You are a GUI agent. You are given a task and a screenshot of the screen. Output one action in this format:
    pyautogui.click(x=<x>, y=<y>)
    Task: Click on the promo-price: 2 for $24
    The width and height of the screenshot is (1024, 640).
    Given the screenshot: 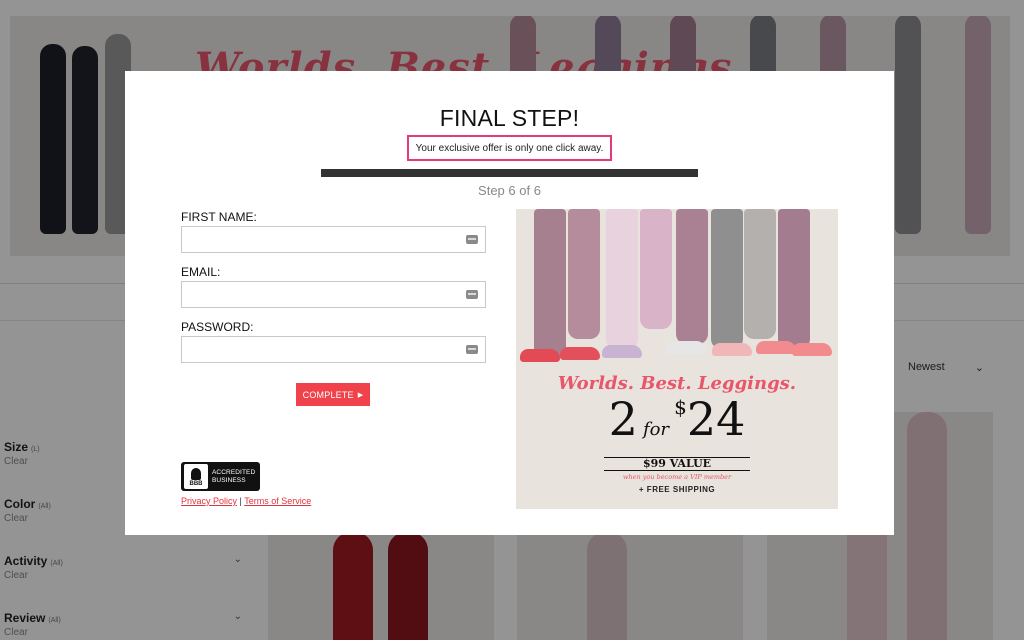 What is the action you would take?
    pyautogui.click(x=677, y=419)
    